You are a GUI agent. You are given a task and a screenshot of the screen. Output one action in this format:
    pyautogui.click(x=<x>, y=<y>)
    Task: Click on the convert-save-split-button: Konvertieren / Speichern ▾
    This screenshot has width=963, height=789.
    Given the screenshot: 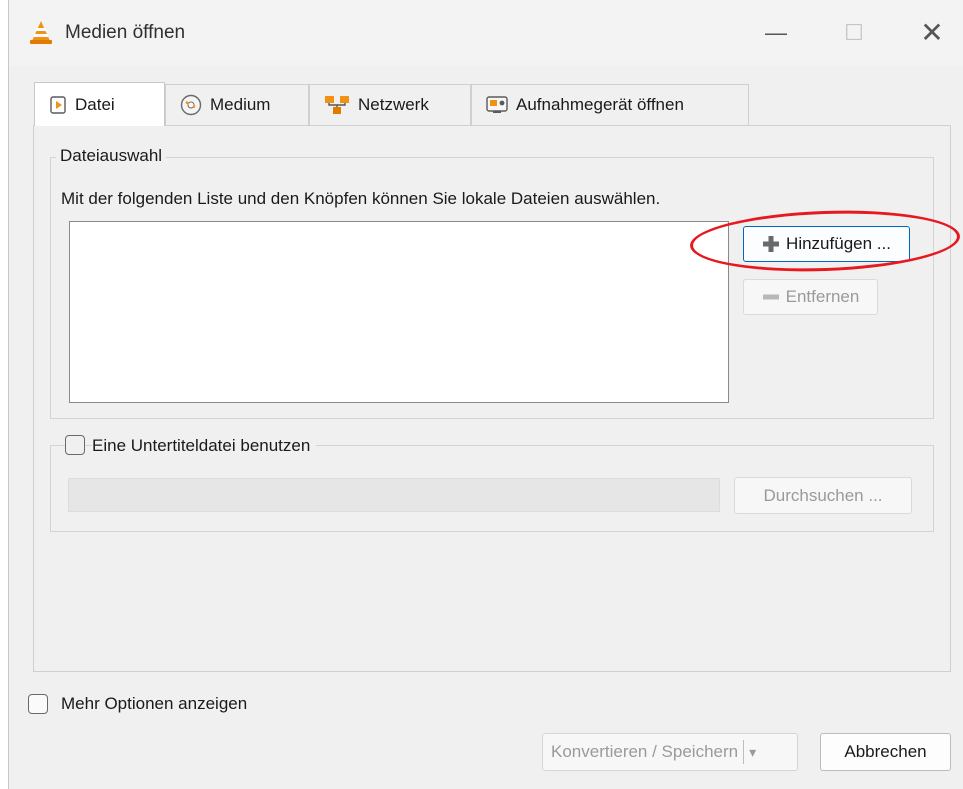 What is the action you would take?
    pyautogui.click(x=670, y=752)
    